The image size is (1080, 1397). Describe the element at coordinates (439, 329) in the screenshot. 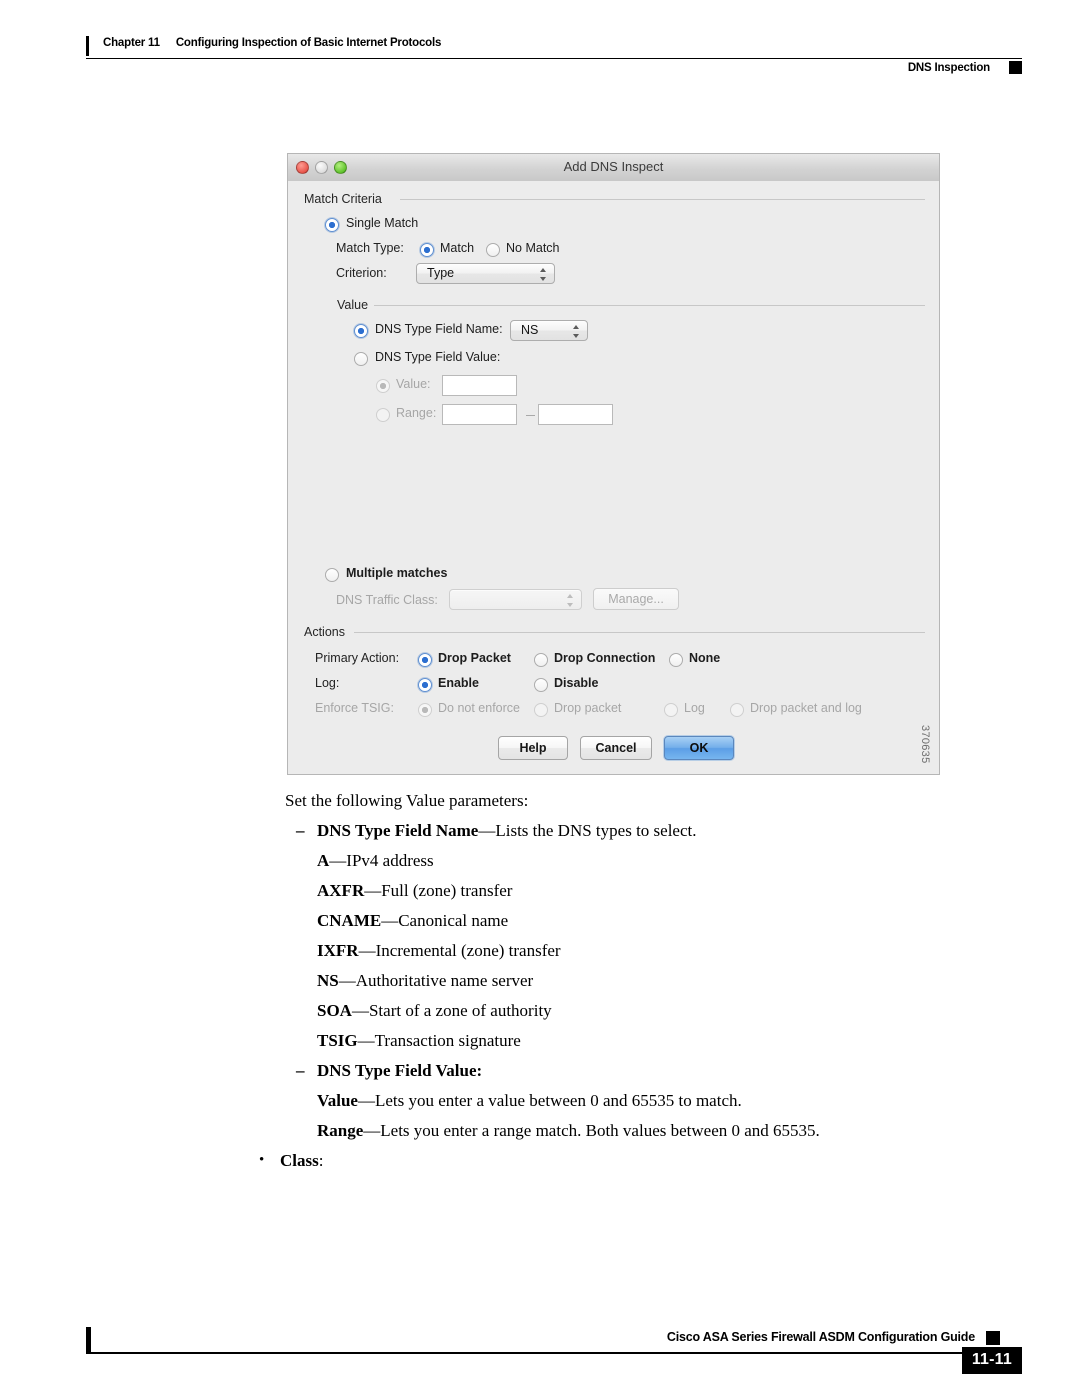

I see `label-dns-type-field-name: DNS Type Field Name:` at that location.